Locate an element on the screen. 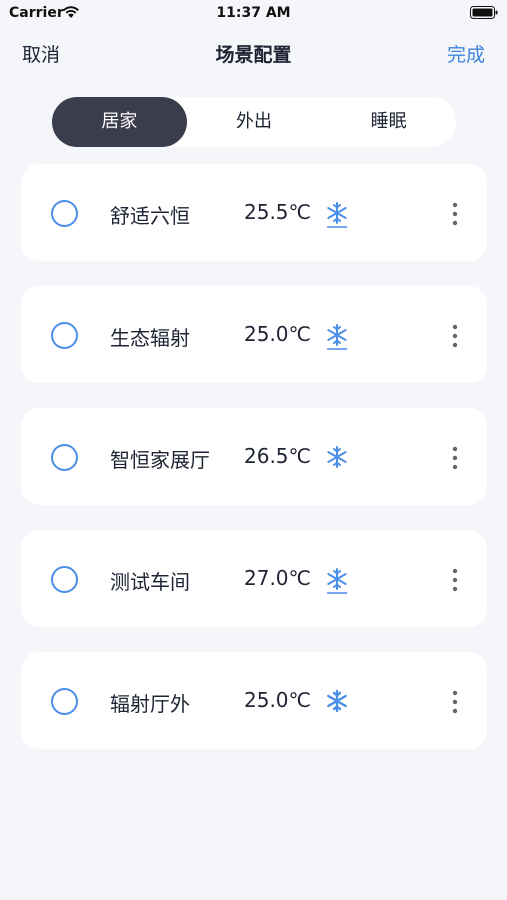  status-bar: Carrier 11:37 AM is located at coordinates (253, 14).